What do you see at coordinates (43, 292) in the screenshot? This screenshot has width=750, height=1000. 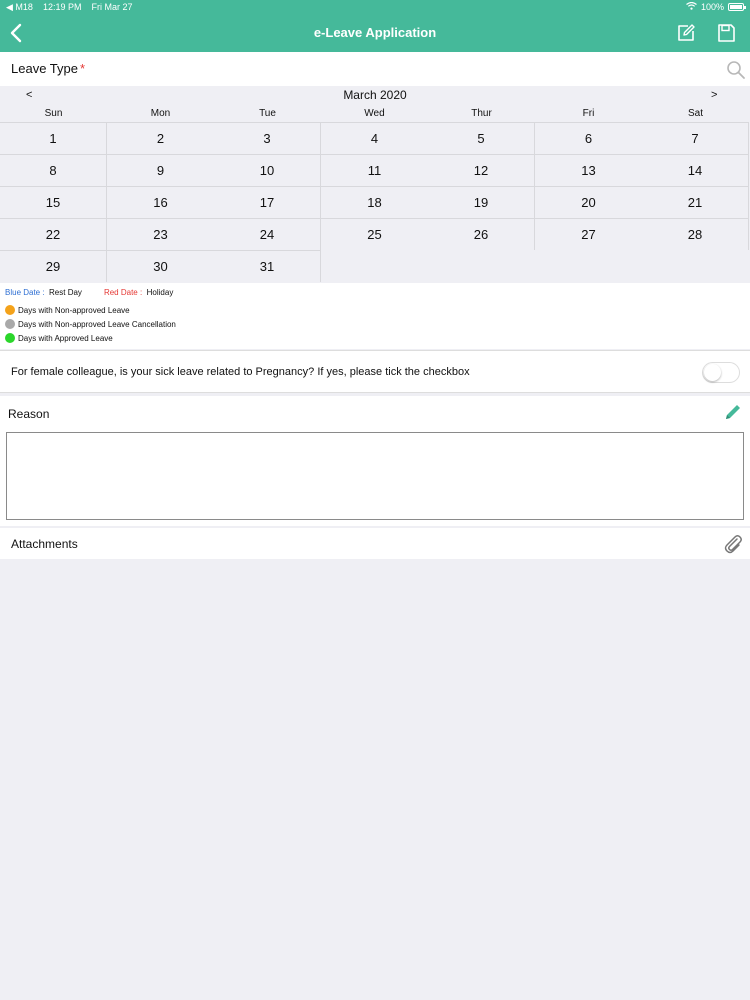 I see `rest-day-key: Blue Date : Rest Day` at bounding box center [43, 292].